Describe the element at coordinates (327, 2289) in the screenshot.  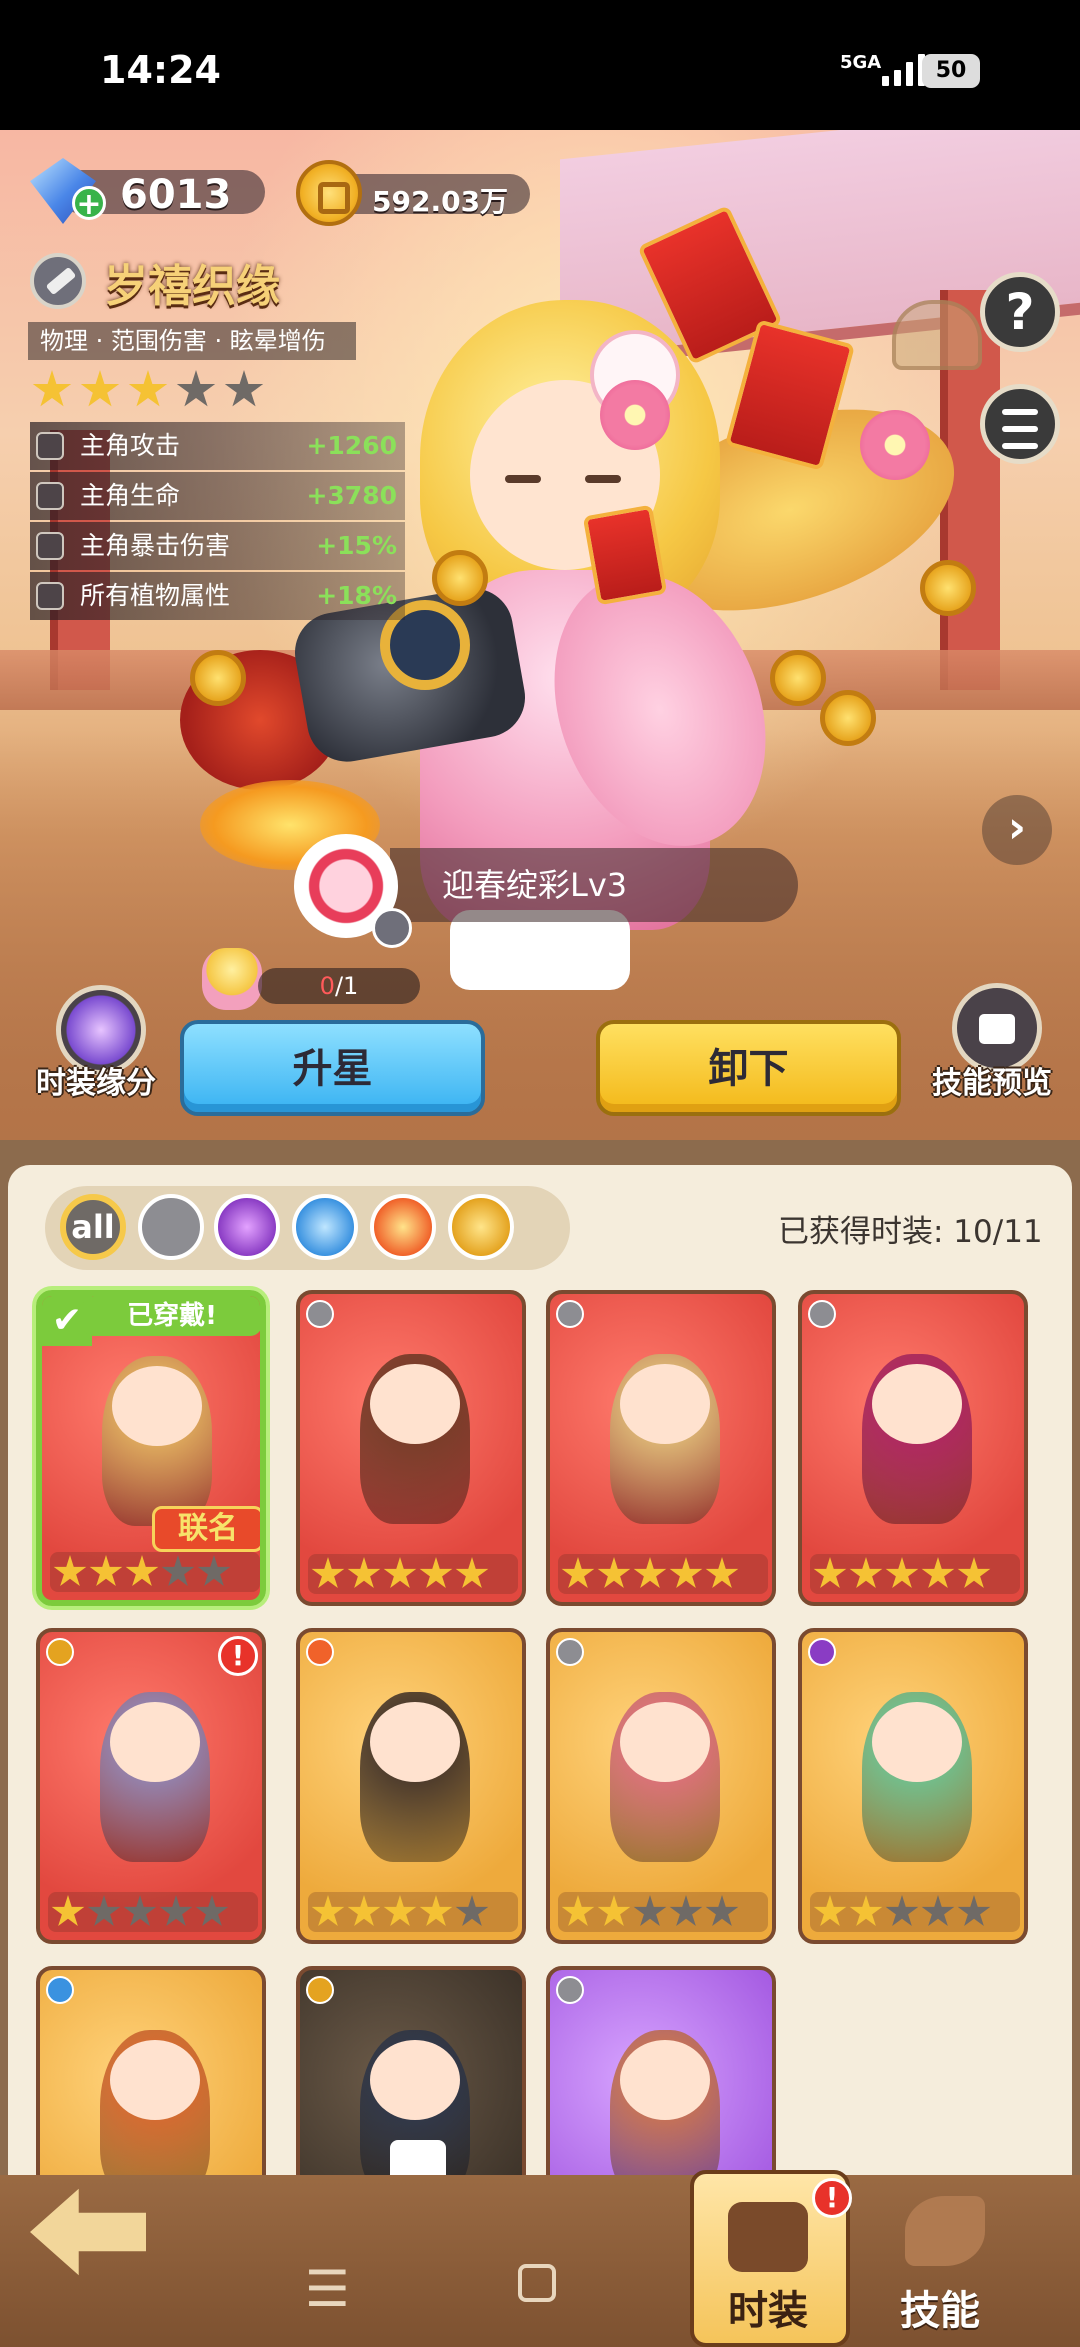
I see `system-menu-icon: ☰` at that location.